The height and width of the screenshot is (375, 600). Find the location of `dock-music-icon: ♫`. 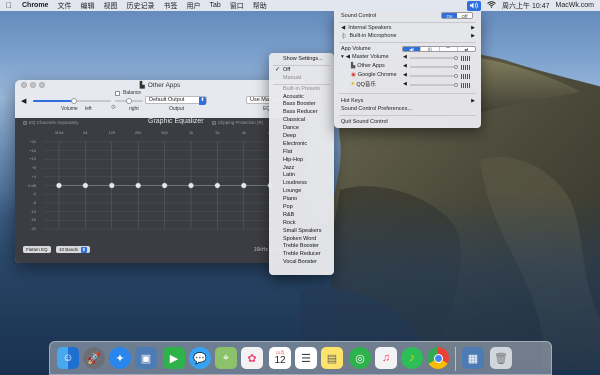

dock-music-icon: ♫ is located at coordinates (386, 358).